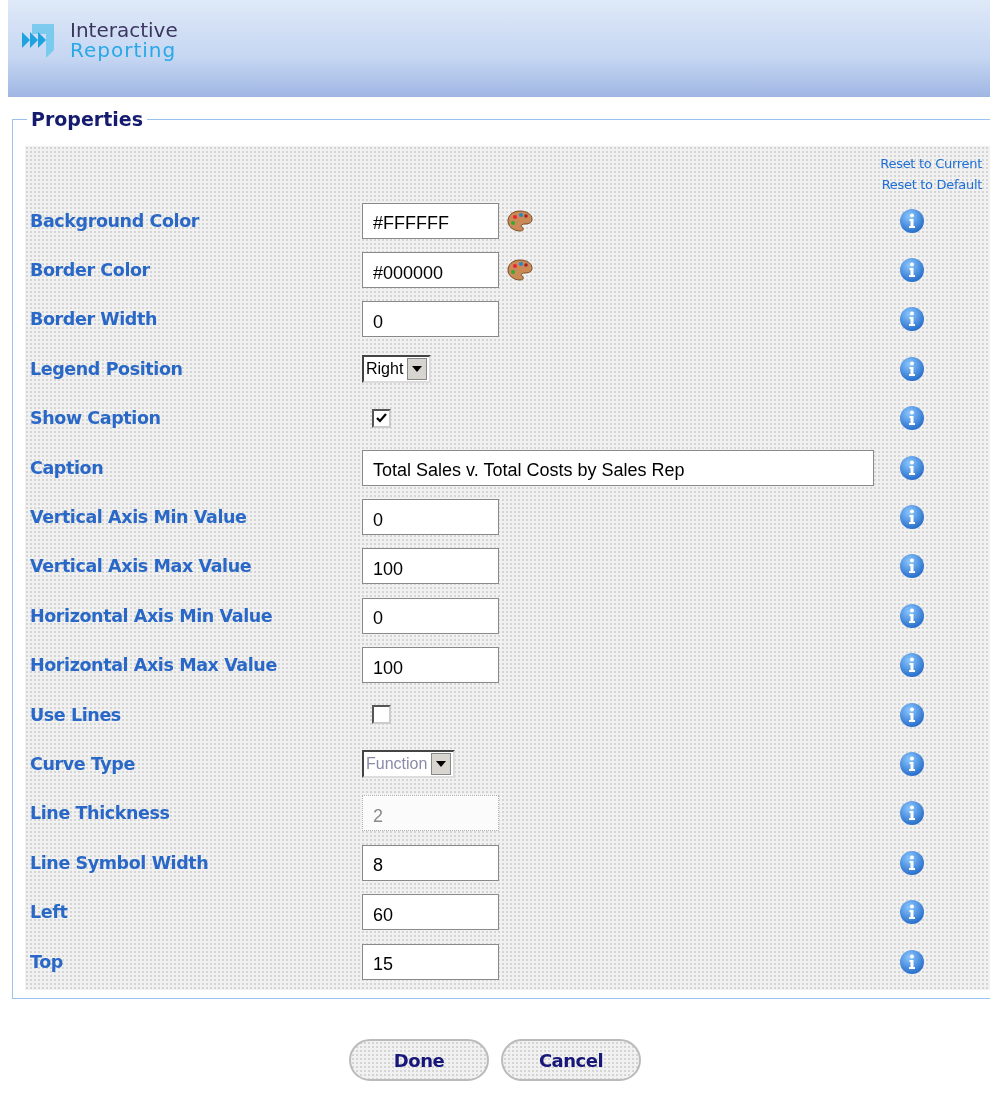  Describe the element at coordinates (430, 862) in the screenshot. I see `text-field: 8` at that location.